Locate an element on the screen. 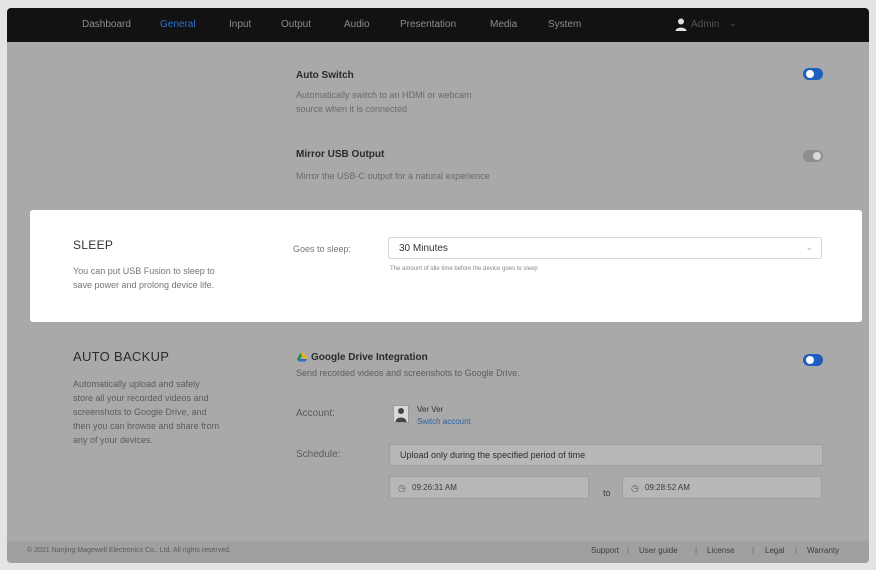  user-icon is located at coordinates (681, 24).